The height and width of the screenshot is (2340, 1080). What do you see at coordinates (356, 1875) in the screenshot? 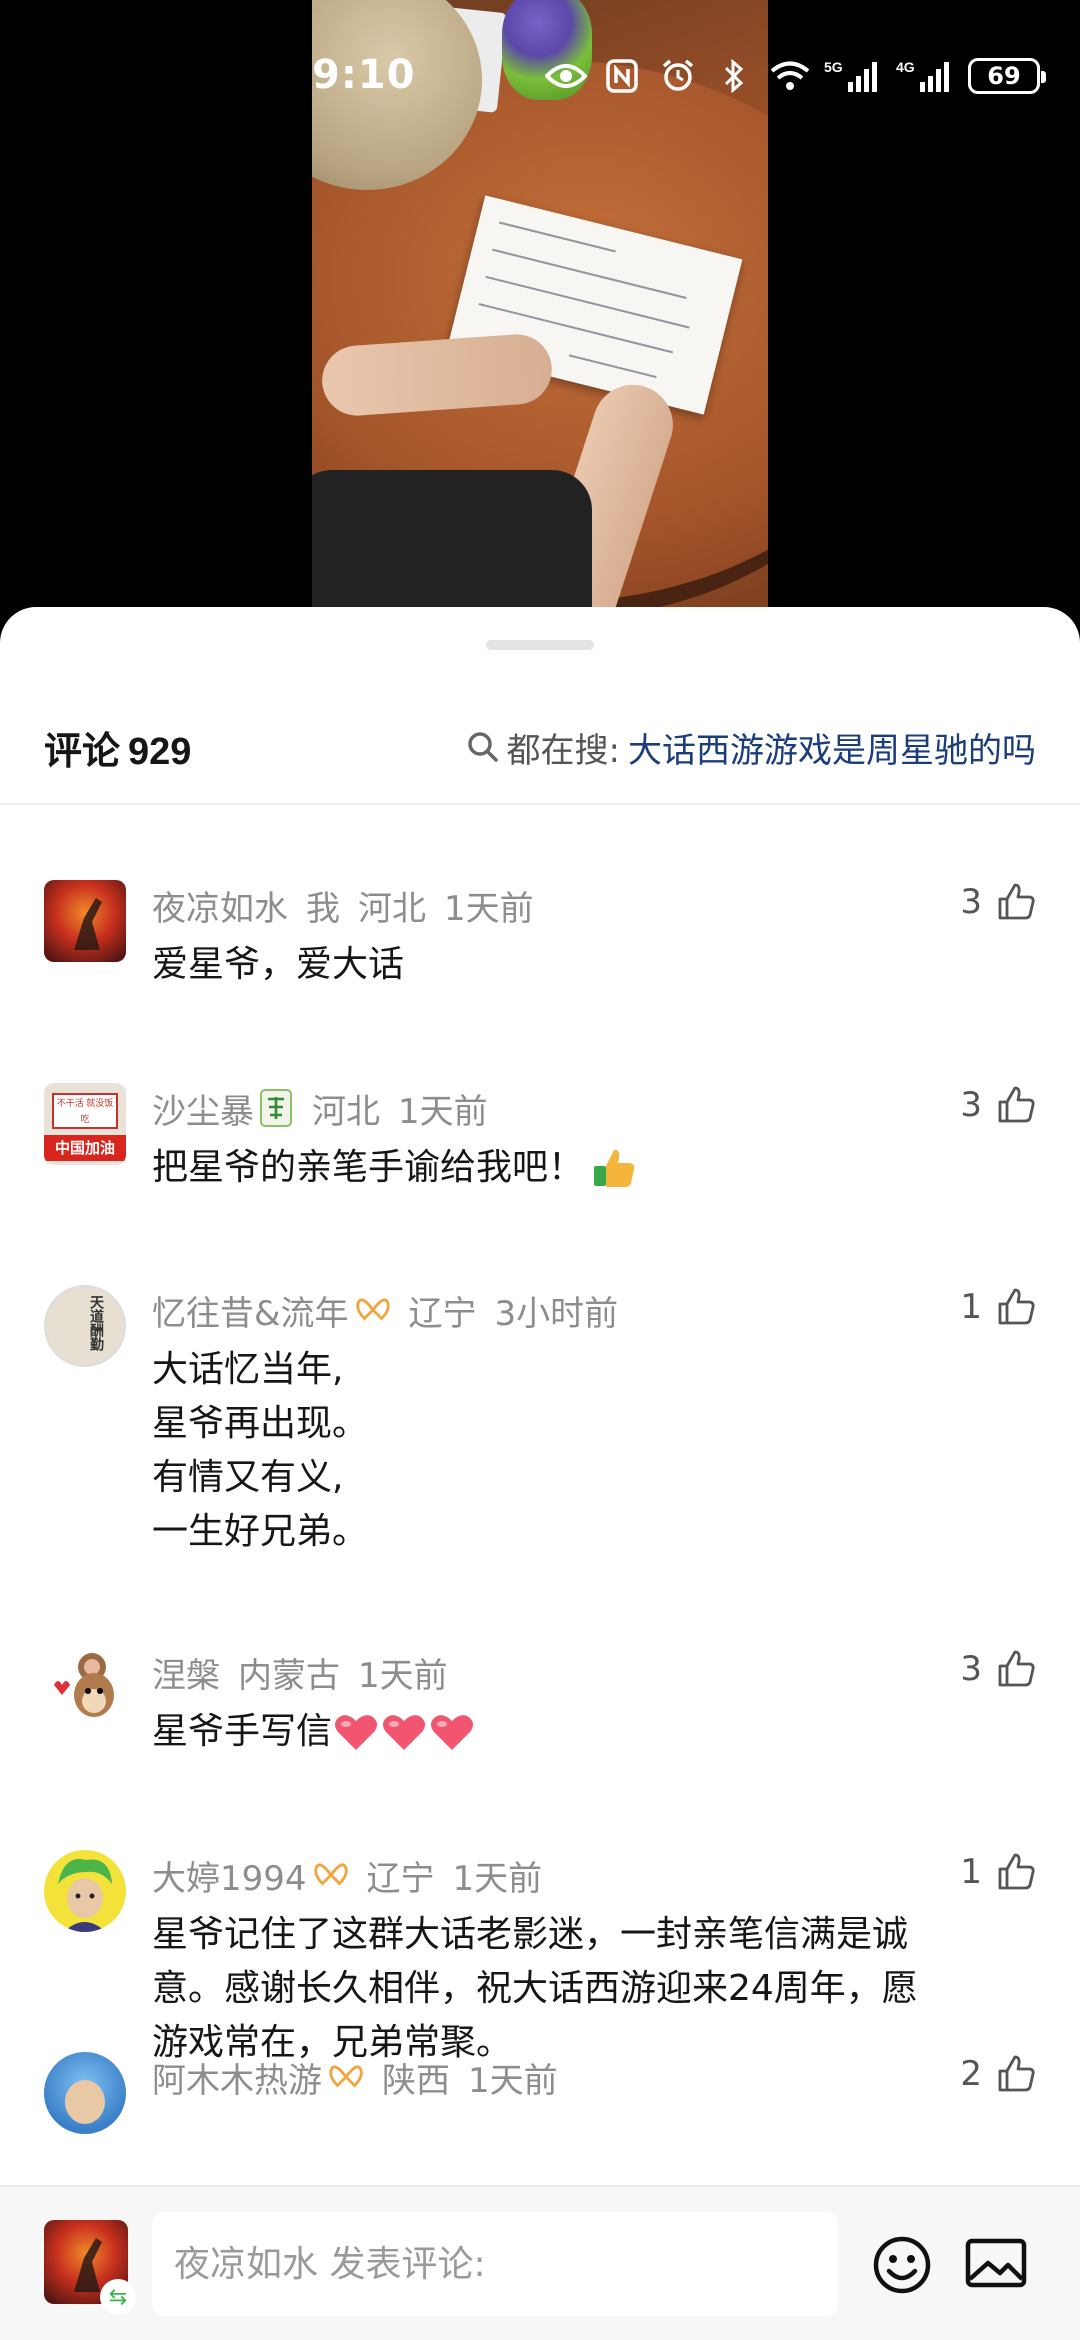
I see `comment-meta: 大婷1994 辽宁 1天前` at bounding box center [356, 1875].